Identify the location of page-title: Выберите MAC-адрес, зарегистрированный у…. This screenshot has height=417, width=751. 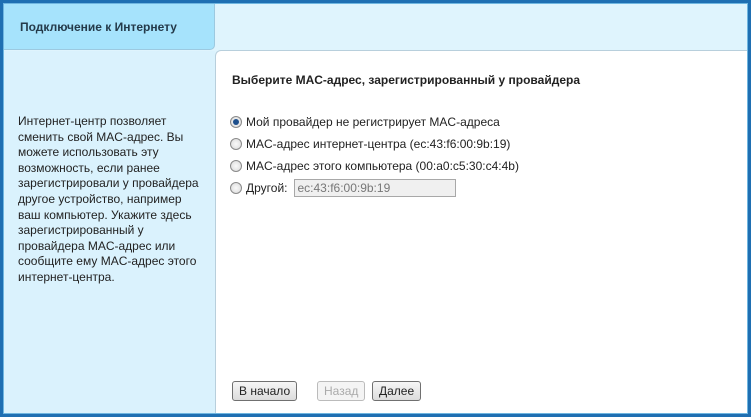
(406, 80).